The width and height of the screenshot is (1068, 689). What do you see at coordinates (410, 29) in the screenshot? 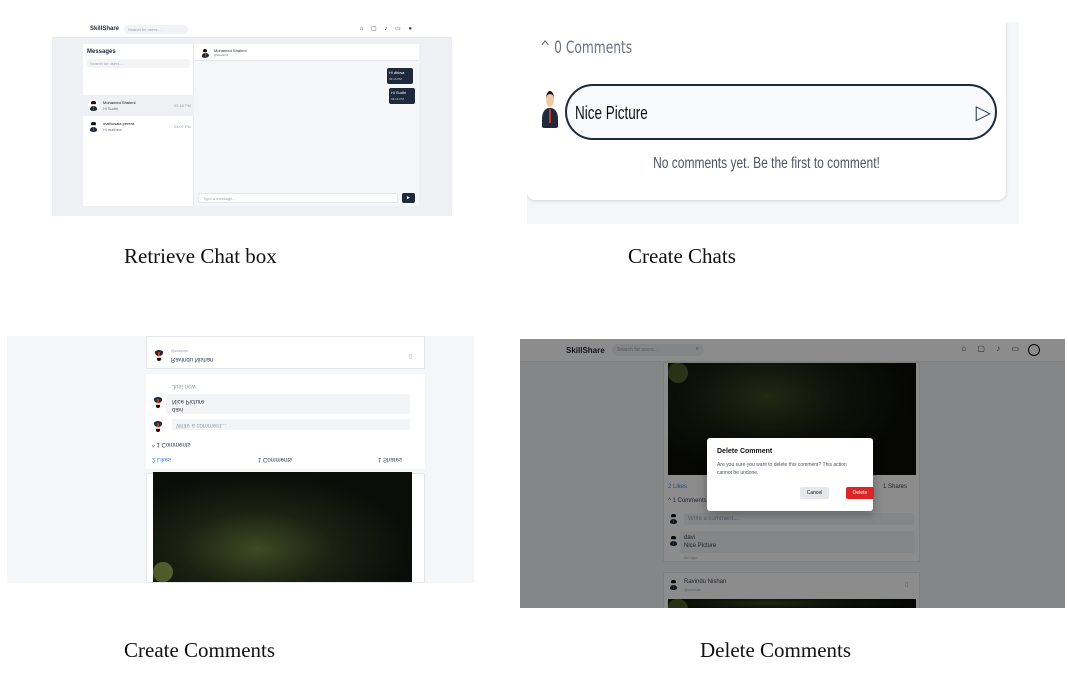
I see `profile-icon: ●` at bounding box center [410, 29].